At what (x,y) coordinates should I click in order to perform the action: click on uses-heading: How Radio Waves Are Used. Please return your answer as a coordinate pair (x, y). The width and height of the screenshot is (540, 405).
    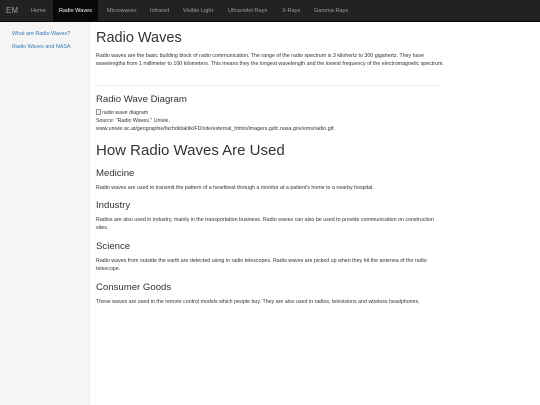
    Looking at the image, I should click on (190, 150).